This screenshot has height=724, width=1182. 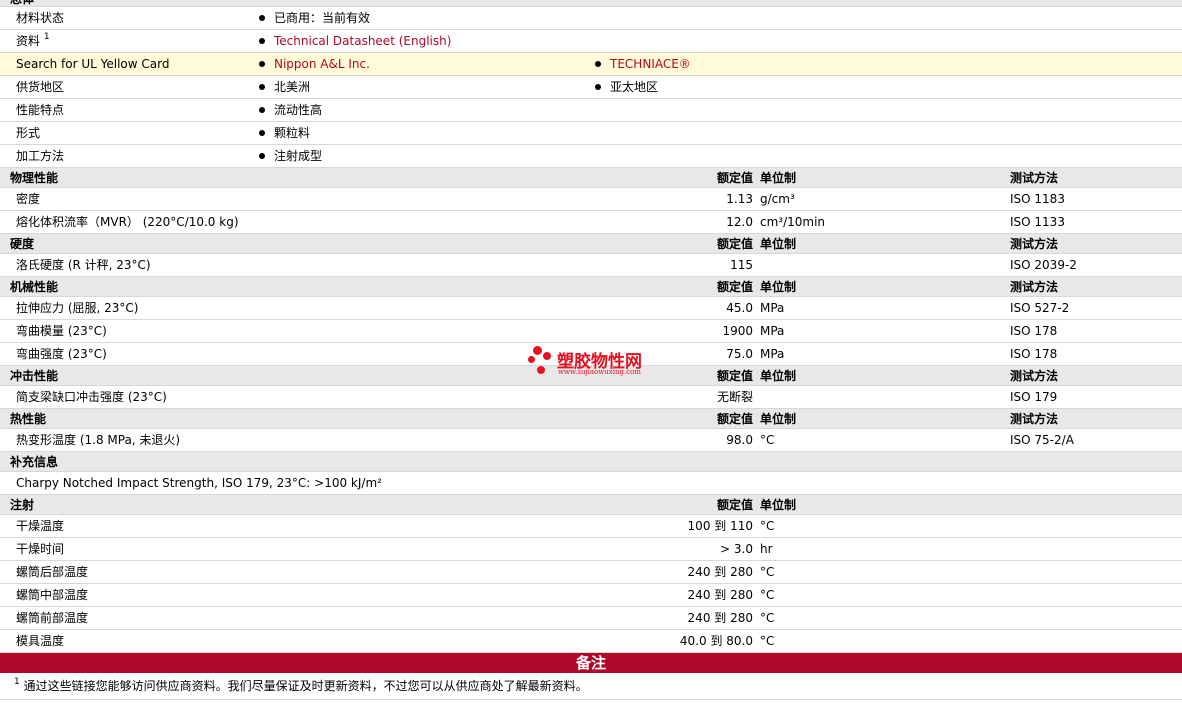 I want to click on info-row: 资料 1 Technical Datasheet (English), so click(x=591, y=41).